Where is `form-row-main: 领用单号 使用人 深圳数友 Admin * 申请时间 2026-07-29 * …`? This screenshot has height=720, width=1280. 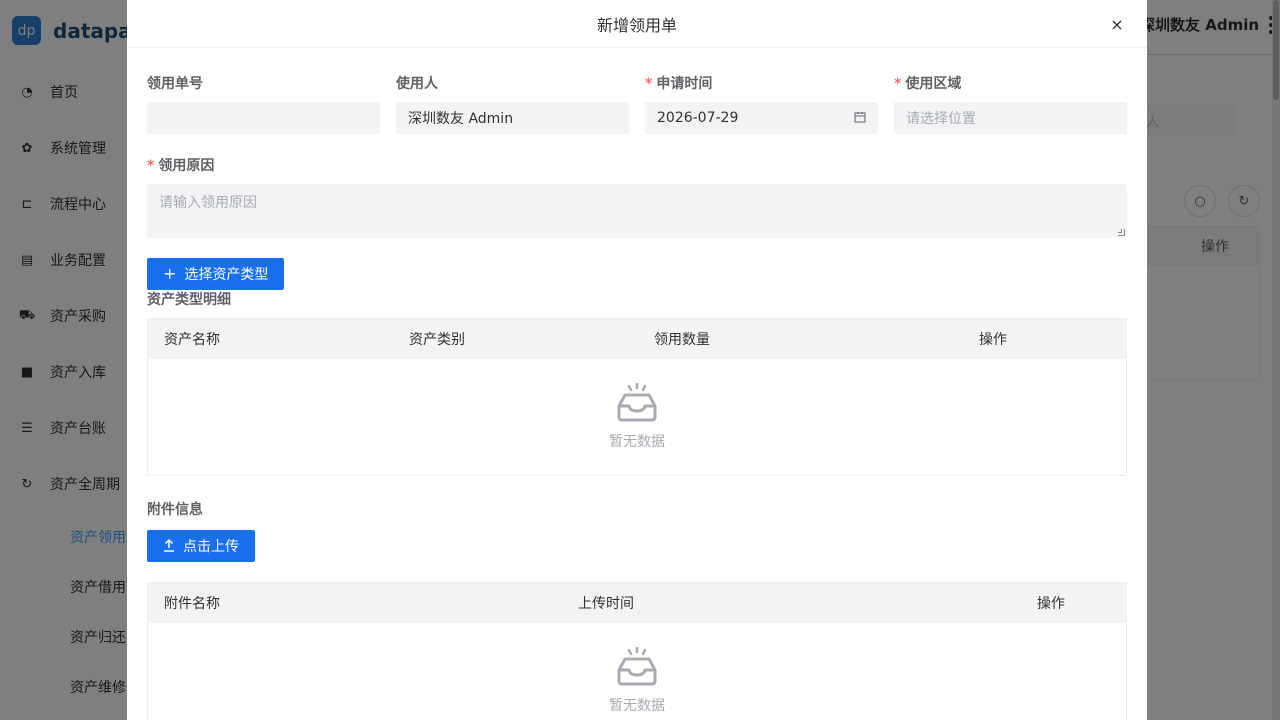 form-row-main: 领用单号 使用人 深圳数友 Admin * 申请时间 2026-07-29 * … is located at coordinates (637, 104).